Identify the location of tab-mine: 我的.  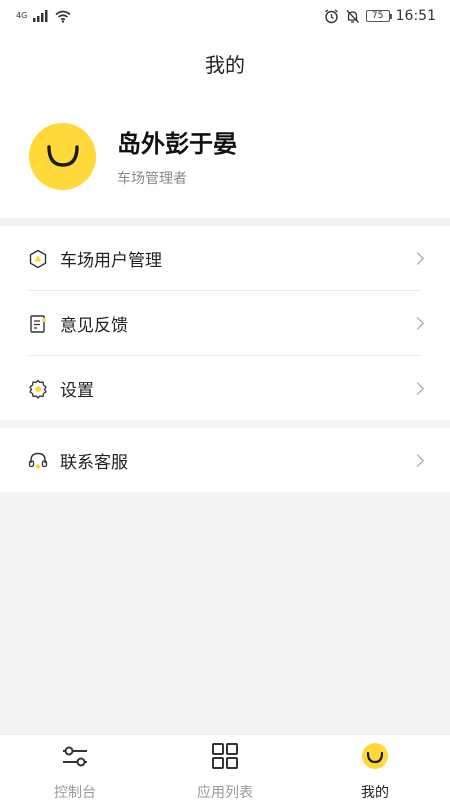
(375, 767).